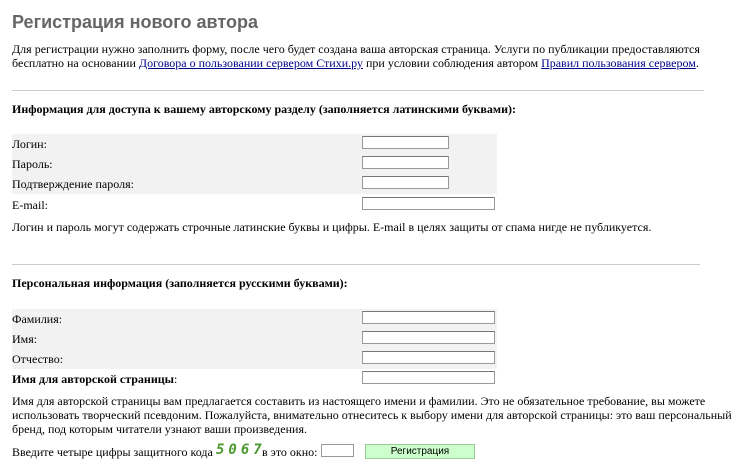 The image size is (750, 471). What do you see at coordinates (30, 205) in the screenshot?
I see `email-label: E-mail:` at bounding box center [30, 205].